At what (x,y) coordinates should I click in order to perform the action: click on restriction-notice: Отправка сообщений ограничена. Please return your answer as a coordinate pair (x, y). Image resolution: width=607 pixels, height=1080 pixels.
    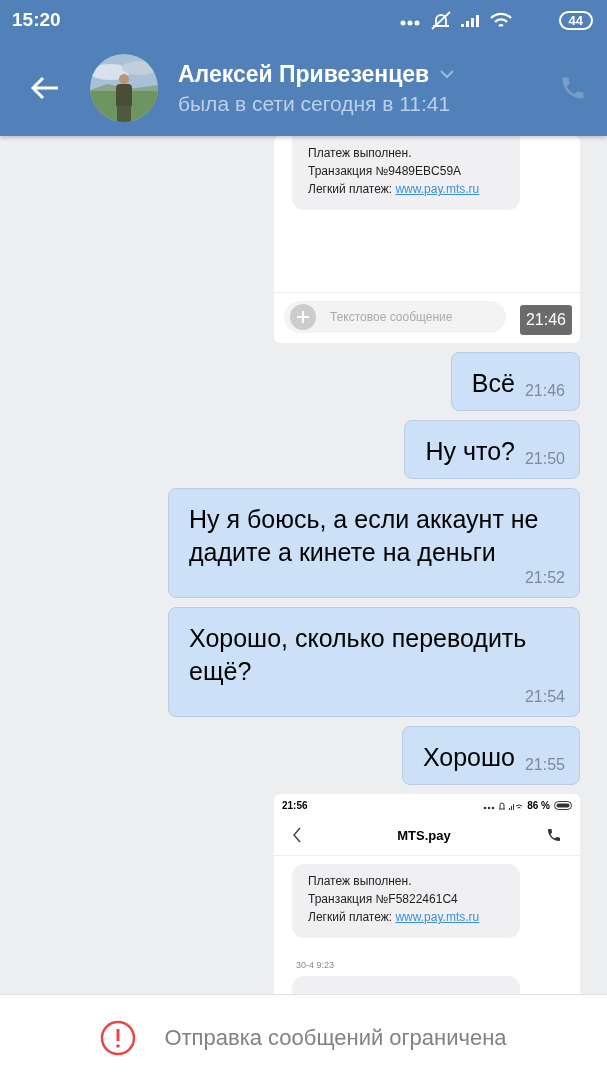
    Looking at the image, I should click on (335, 1037).